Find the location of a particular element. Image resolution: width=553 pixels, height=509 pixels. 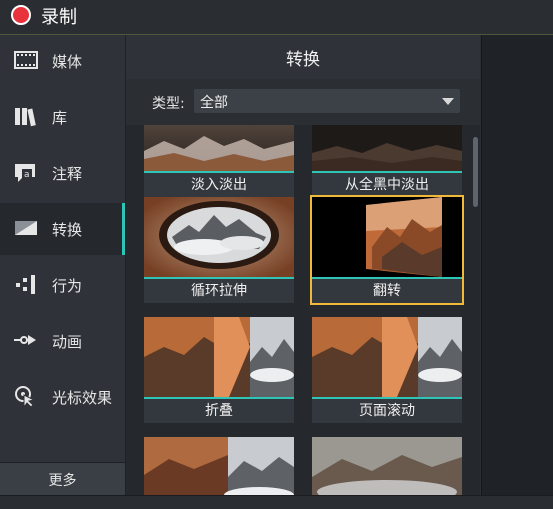

scrollbar-thumb is located at coordinates (475, 172).